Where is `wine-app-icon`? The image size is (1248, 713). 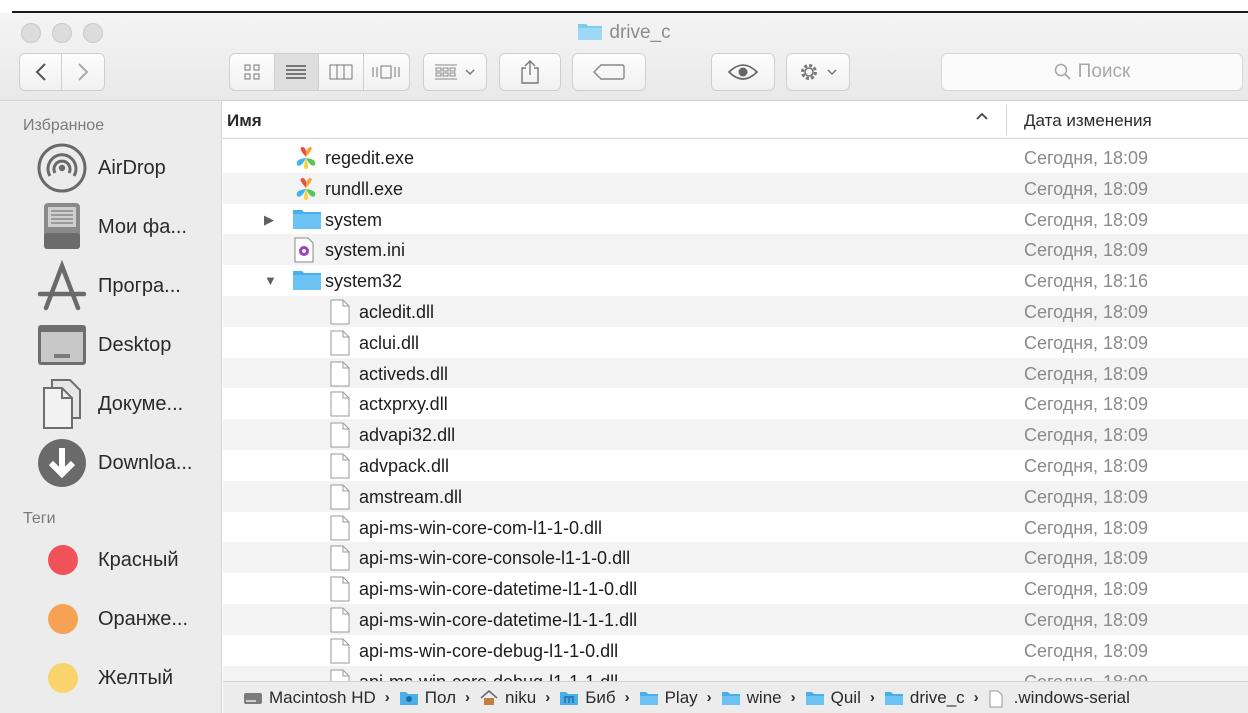
wine-app-icon is located at coordinates (306, 189).